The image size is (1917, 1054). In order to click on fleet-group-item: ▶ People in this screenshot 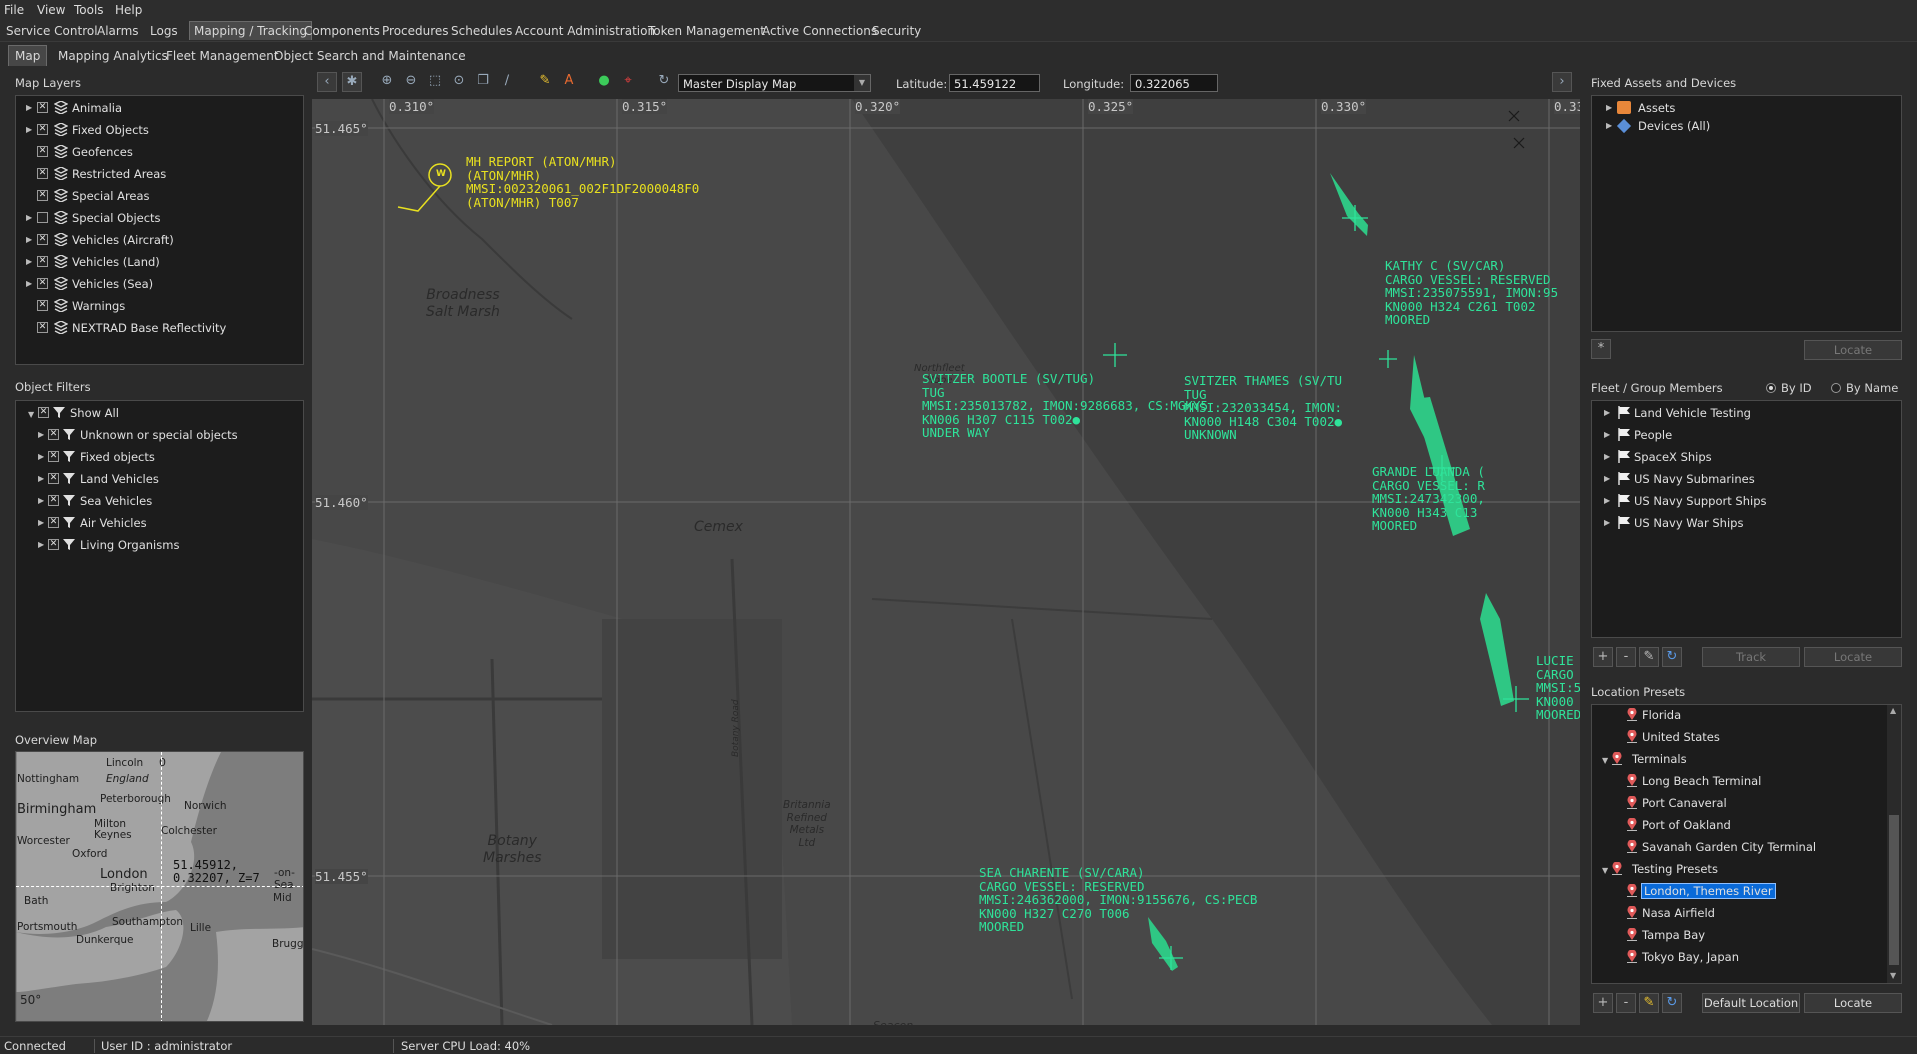, I will do `click(1744, 435)`.